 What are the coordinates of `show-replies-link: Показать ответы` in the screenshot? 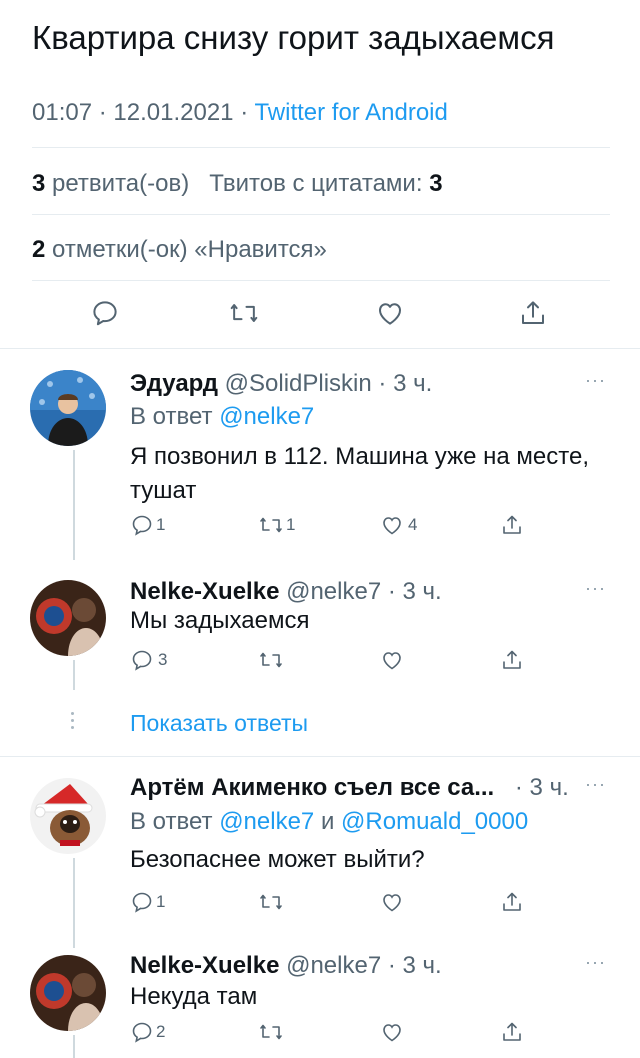 It's located at (219, 723).